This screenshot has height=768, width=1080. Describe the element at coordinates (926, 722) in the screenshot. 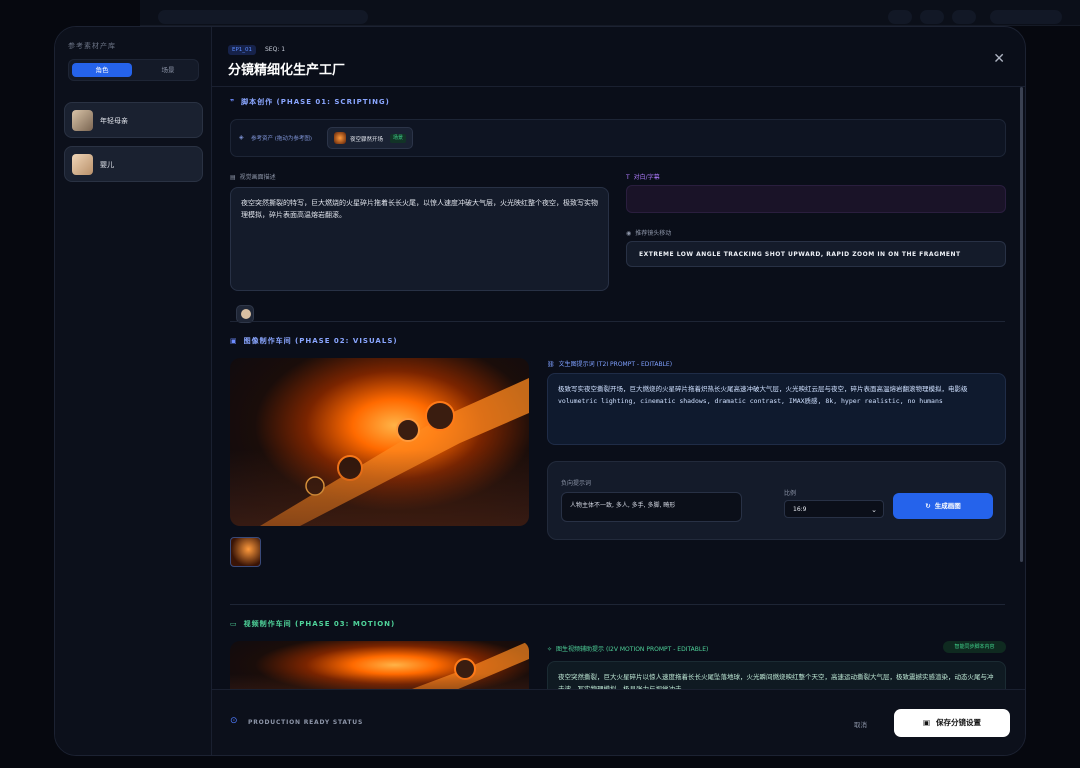

I see `save-icon: ▣` at that location.